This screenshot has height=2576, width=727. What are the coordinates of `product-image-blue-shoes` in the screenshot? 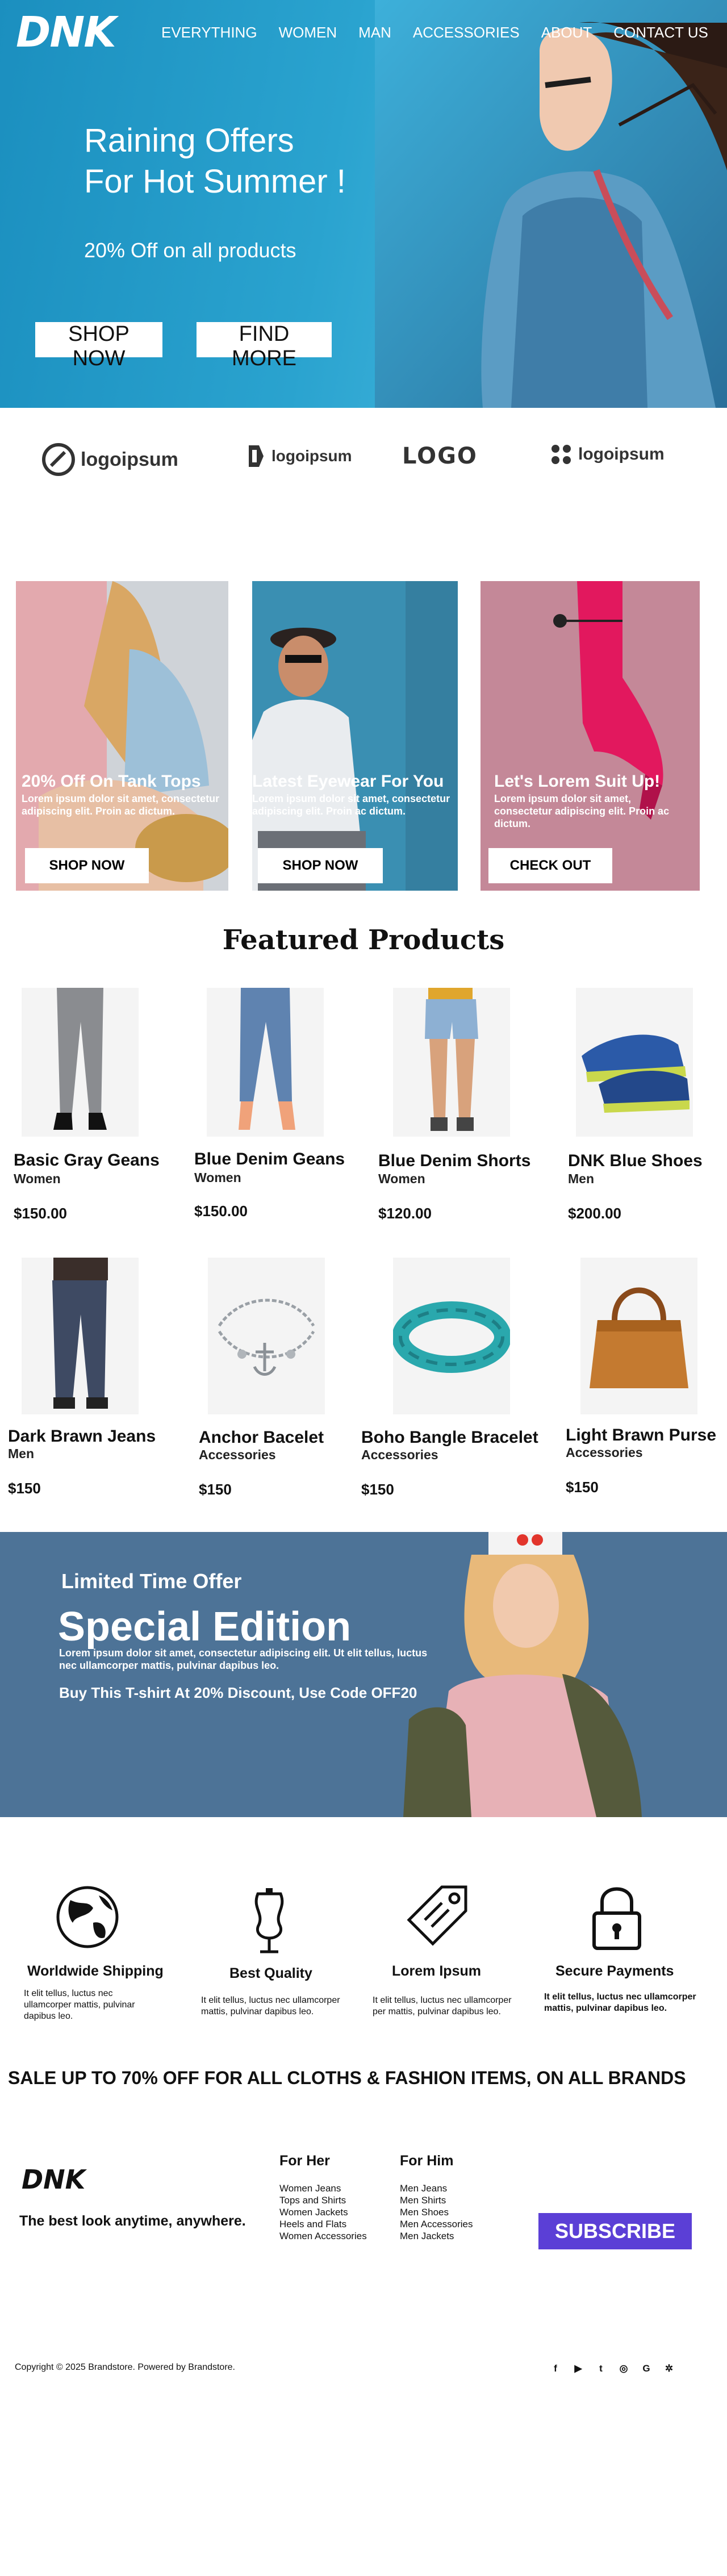 It's located at (634, 1062).